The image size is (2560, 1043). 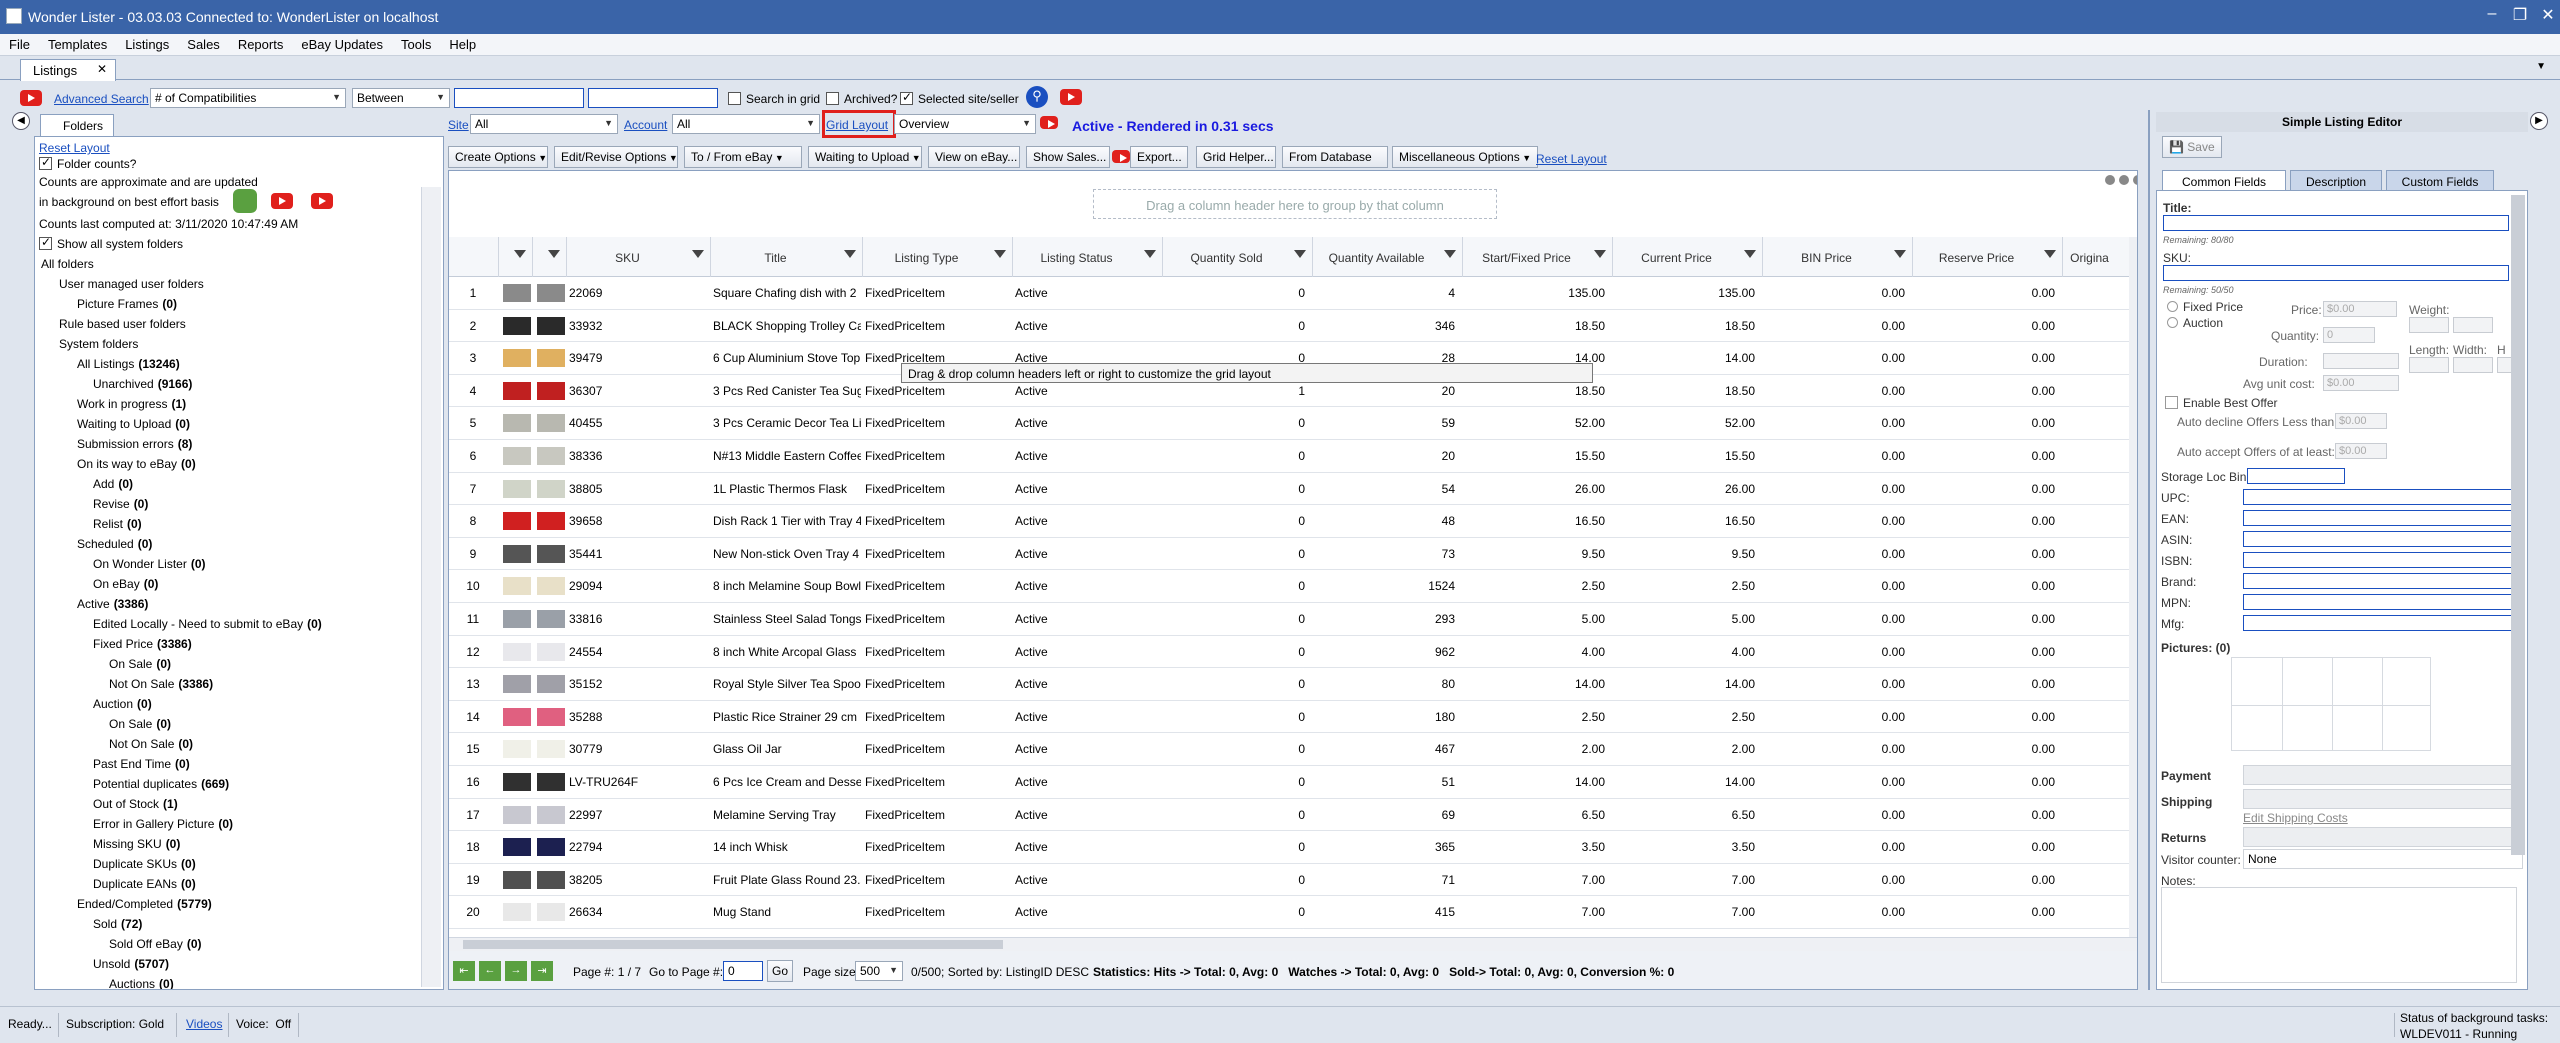 I want to click on auto-accept-input: $0.00, so click(x=2361, y=451).